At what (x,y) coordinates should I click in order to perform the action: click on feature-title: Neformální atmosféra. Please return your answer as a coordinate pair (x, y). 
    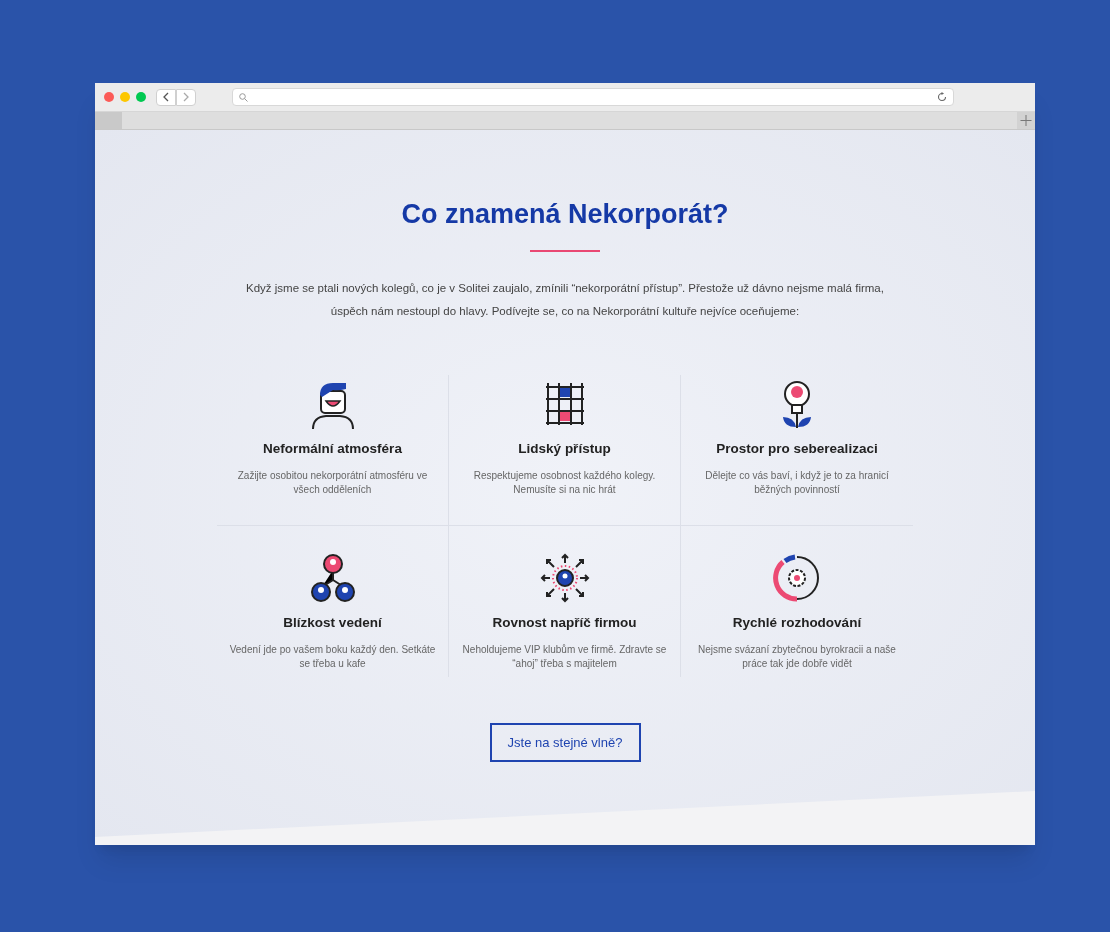
    Looking at the image, I should click on (332, 449).